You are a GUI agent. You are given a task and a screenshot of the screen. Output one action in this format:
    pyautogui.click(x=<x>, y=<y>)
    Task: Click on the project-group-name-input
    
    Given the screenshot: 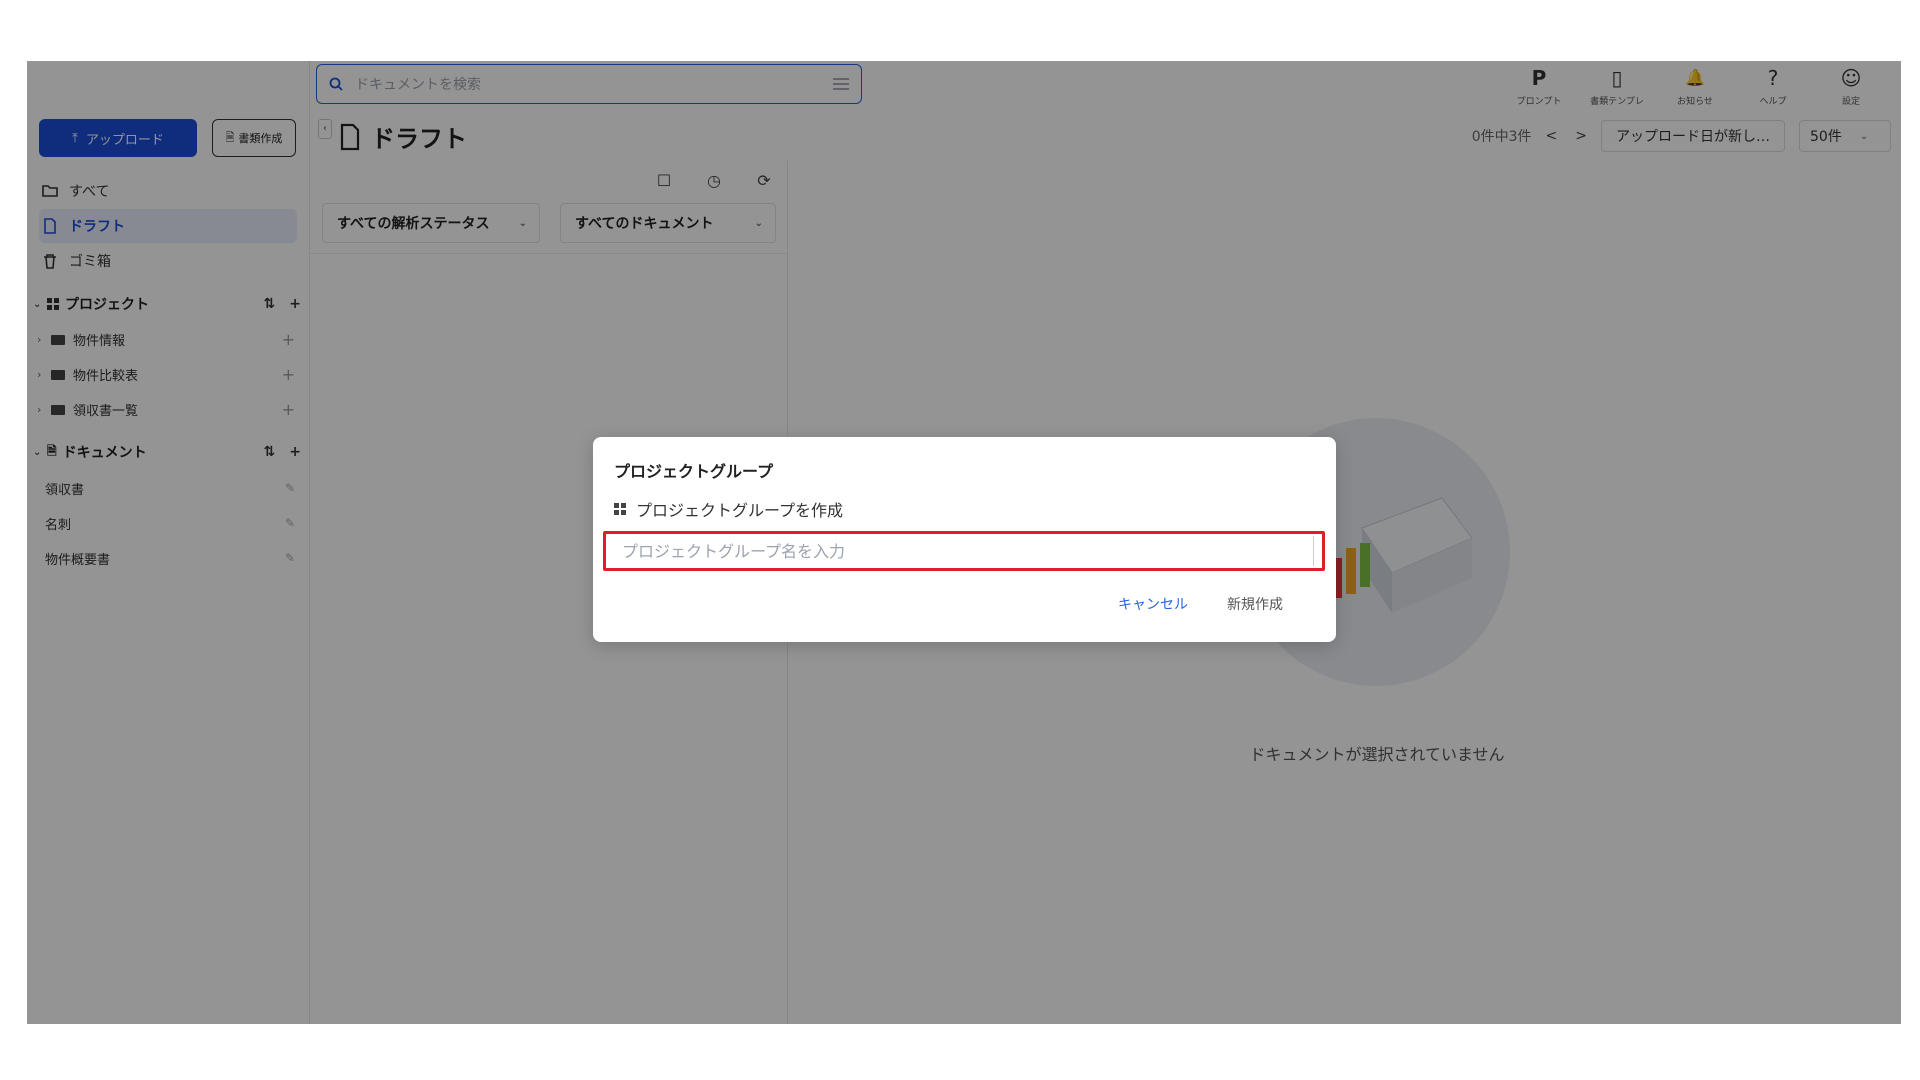 What is the action you would take?
    pyautogui.click(x=964, y=551)
    